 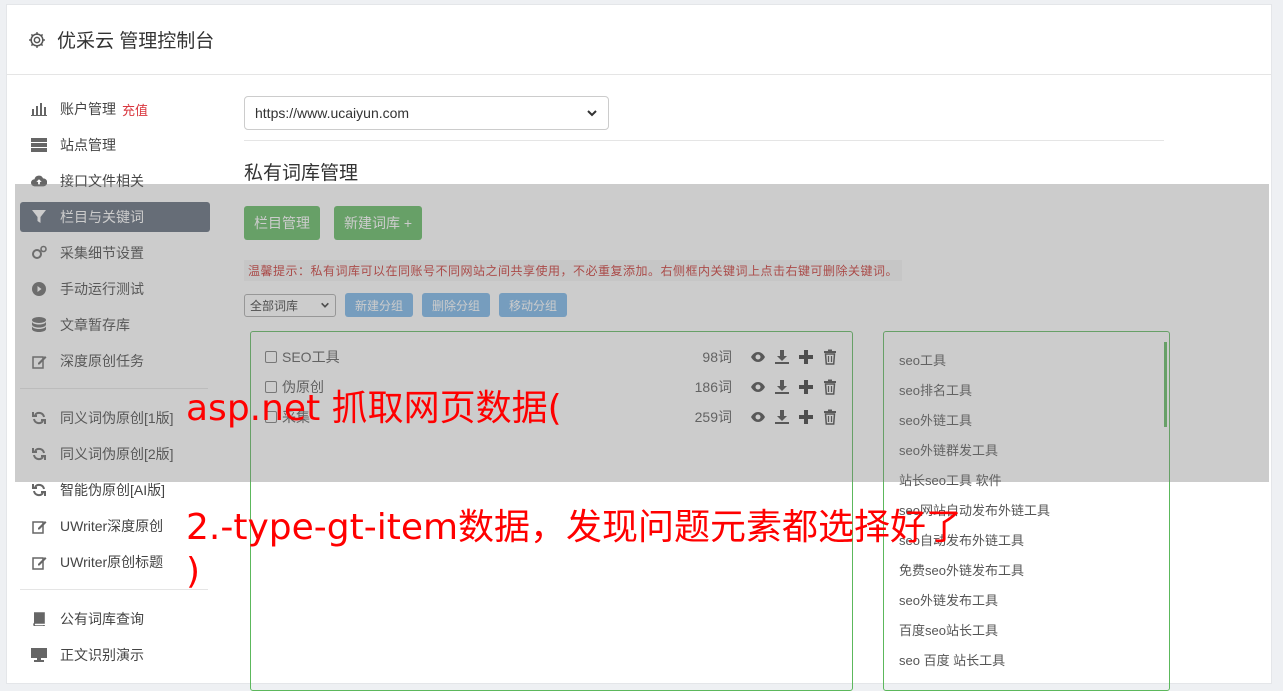 What do you see at coordinates (102, 655) in the screenshot?
I see `sidebar-item-label: 正文识别演示` at bounding box center [102, 655].